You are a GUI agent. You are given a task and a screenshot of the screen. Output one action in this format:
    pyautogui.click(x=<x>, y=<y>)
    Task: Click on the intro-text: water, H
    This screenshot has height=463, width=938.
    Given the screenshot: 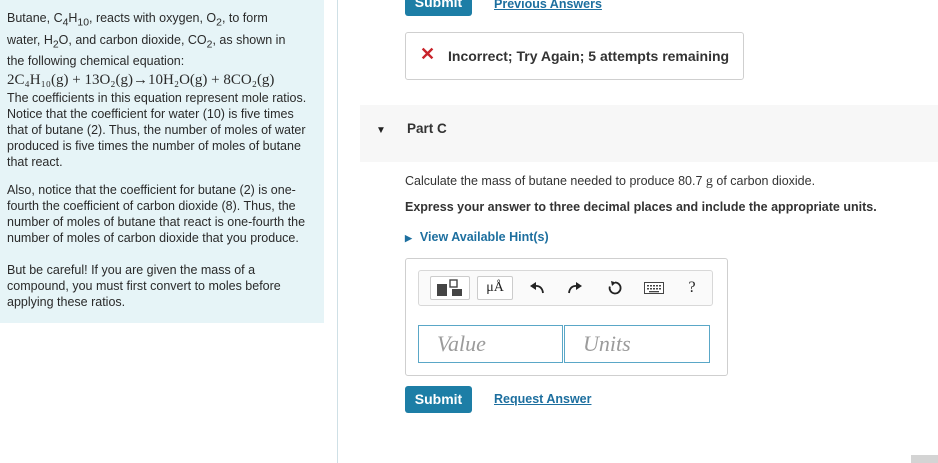 What is the action you would take?
    pyautogui.click(x=30, y=39)
    